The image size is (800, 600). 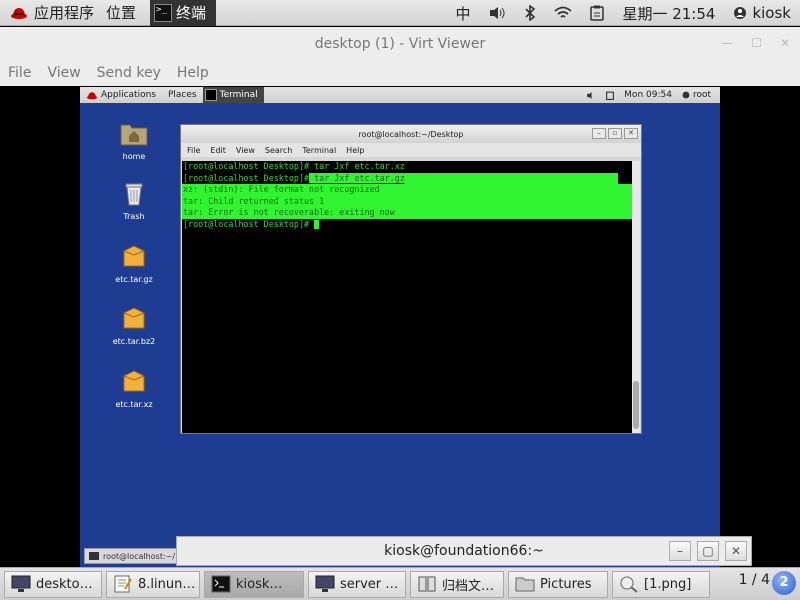 I want to click on guest-volume-icon, so click(x=591, y=95).